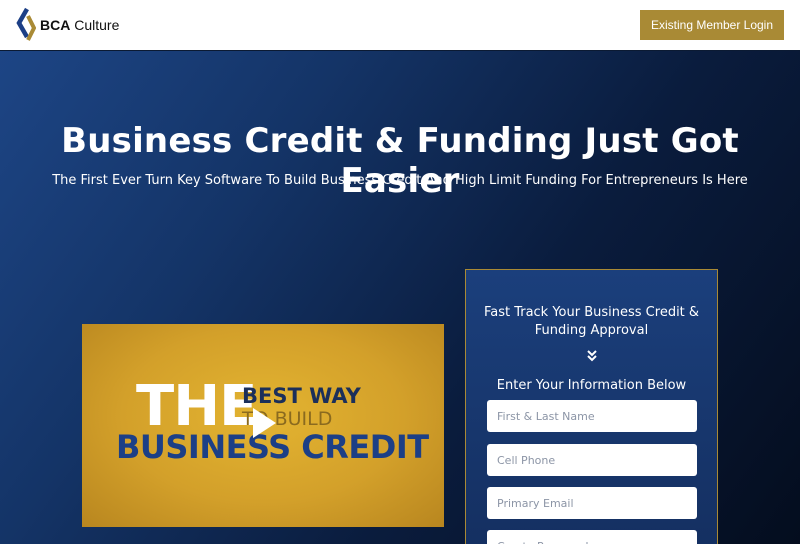 The height and width of the screenshot is (544, 800). Describe the element at coordinates (400, 25) in the screenshot. I see `site-header: BCA Culture Existing Member Login` at that location.